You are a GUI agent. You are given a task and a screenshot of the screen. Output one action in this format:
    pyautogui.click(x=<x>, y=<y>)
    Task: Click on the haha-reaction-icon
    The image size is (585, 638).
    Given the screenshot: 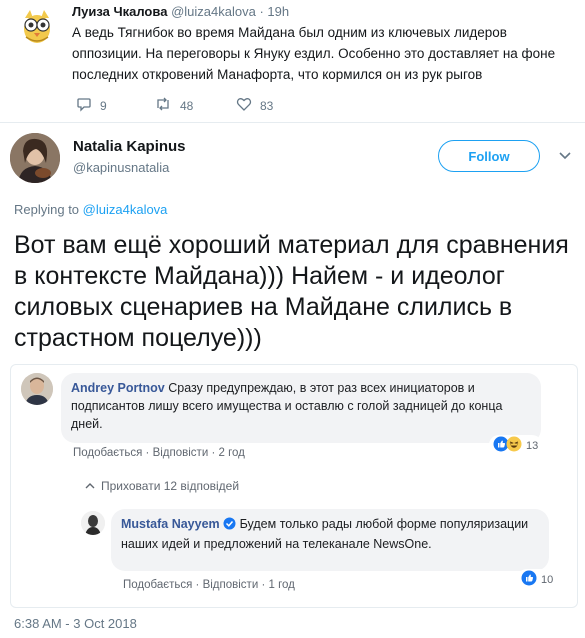 What is the action you would take?
    pyautogui.click(x=514, y=445)
    